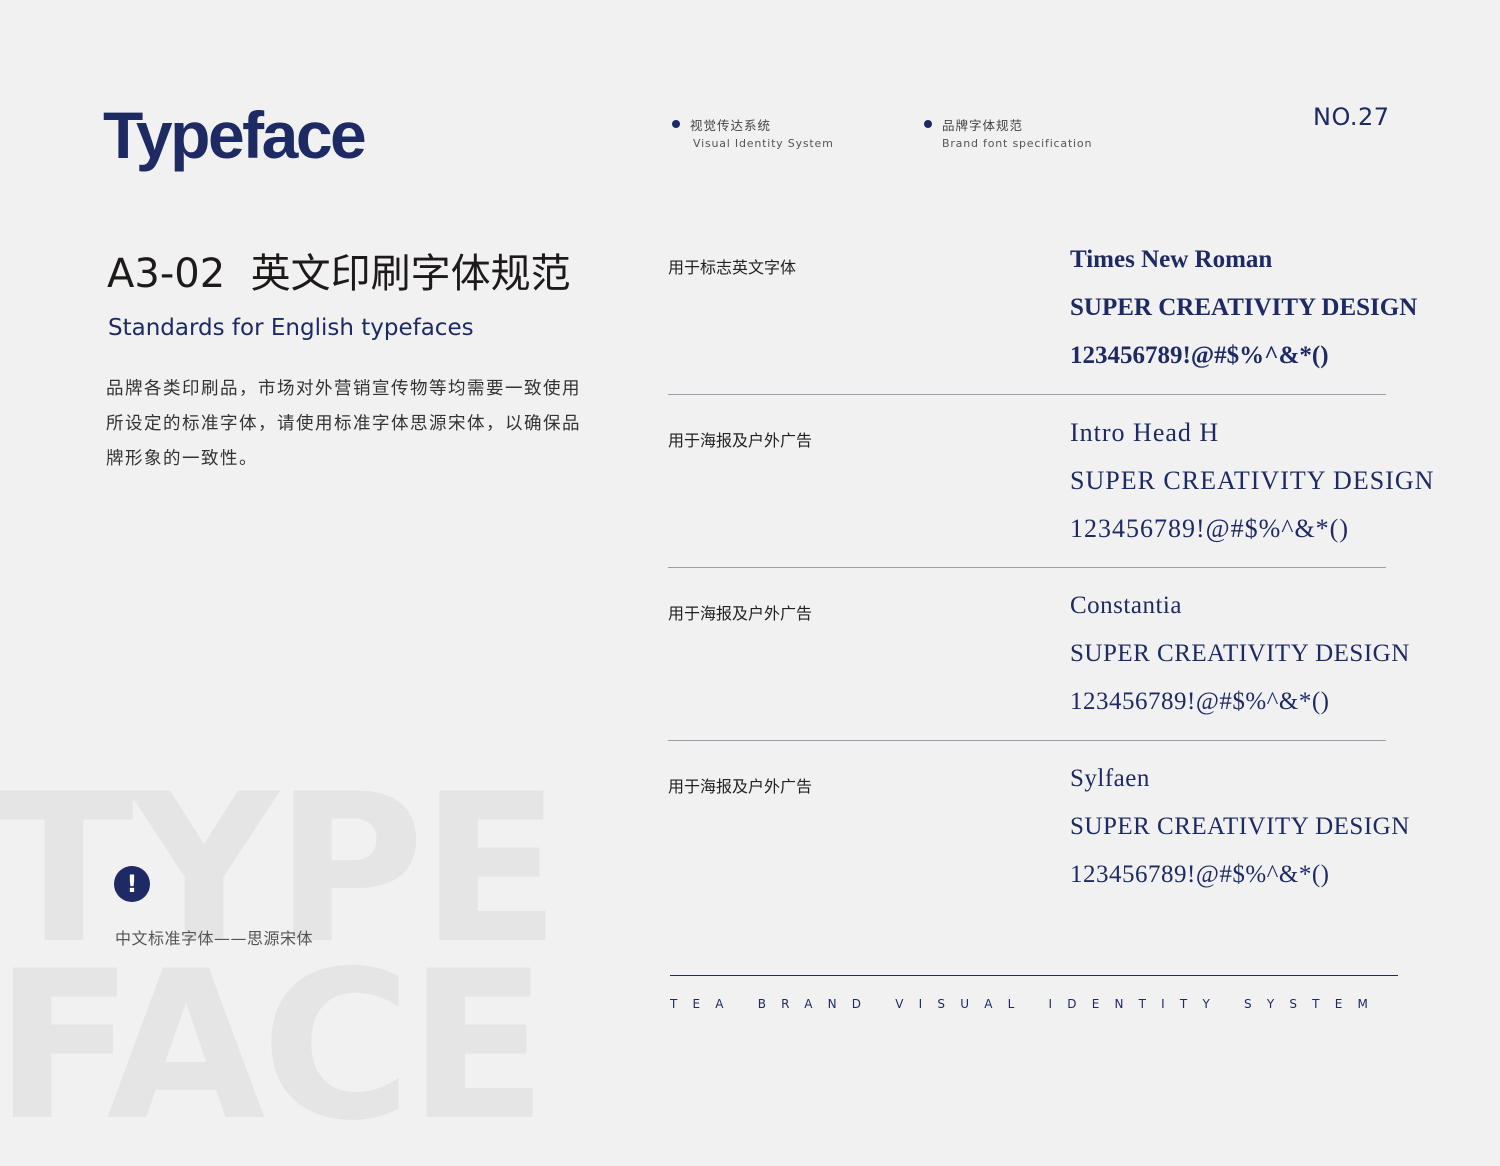 The width and height of the screenshot is (1500, 1166). What do you see at coordinates (1027, 1004) in the screenshot?
I see `footer-tagline: TEA BRAND VISUAL IDENTITY SYSTEM` at bounding box center [1027, 1004].